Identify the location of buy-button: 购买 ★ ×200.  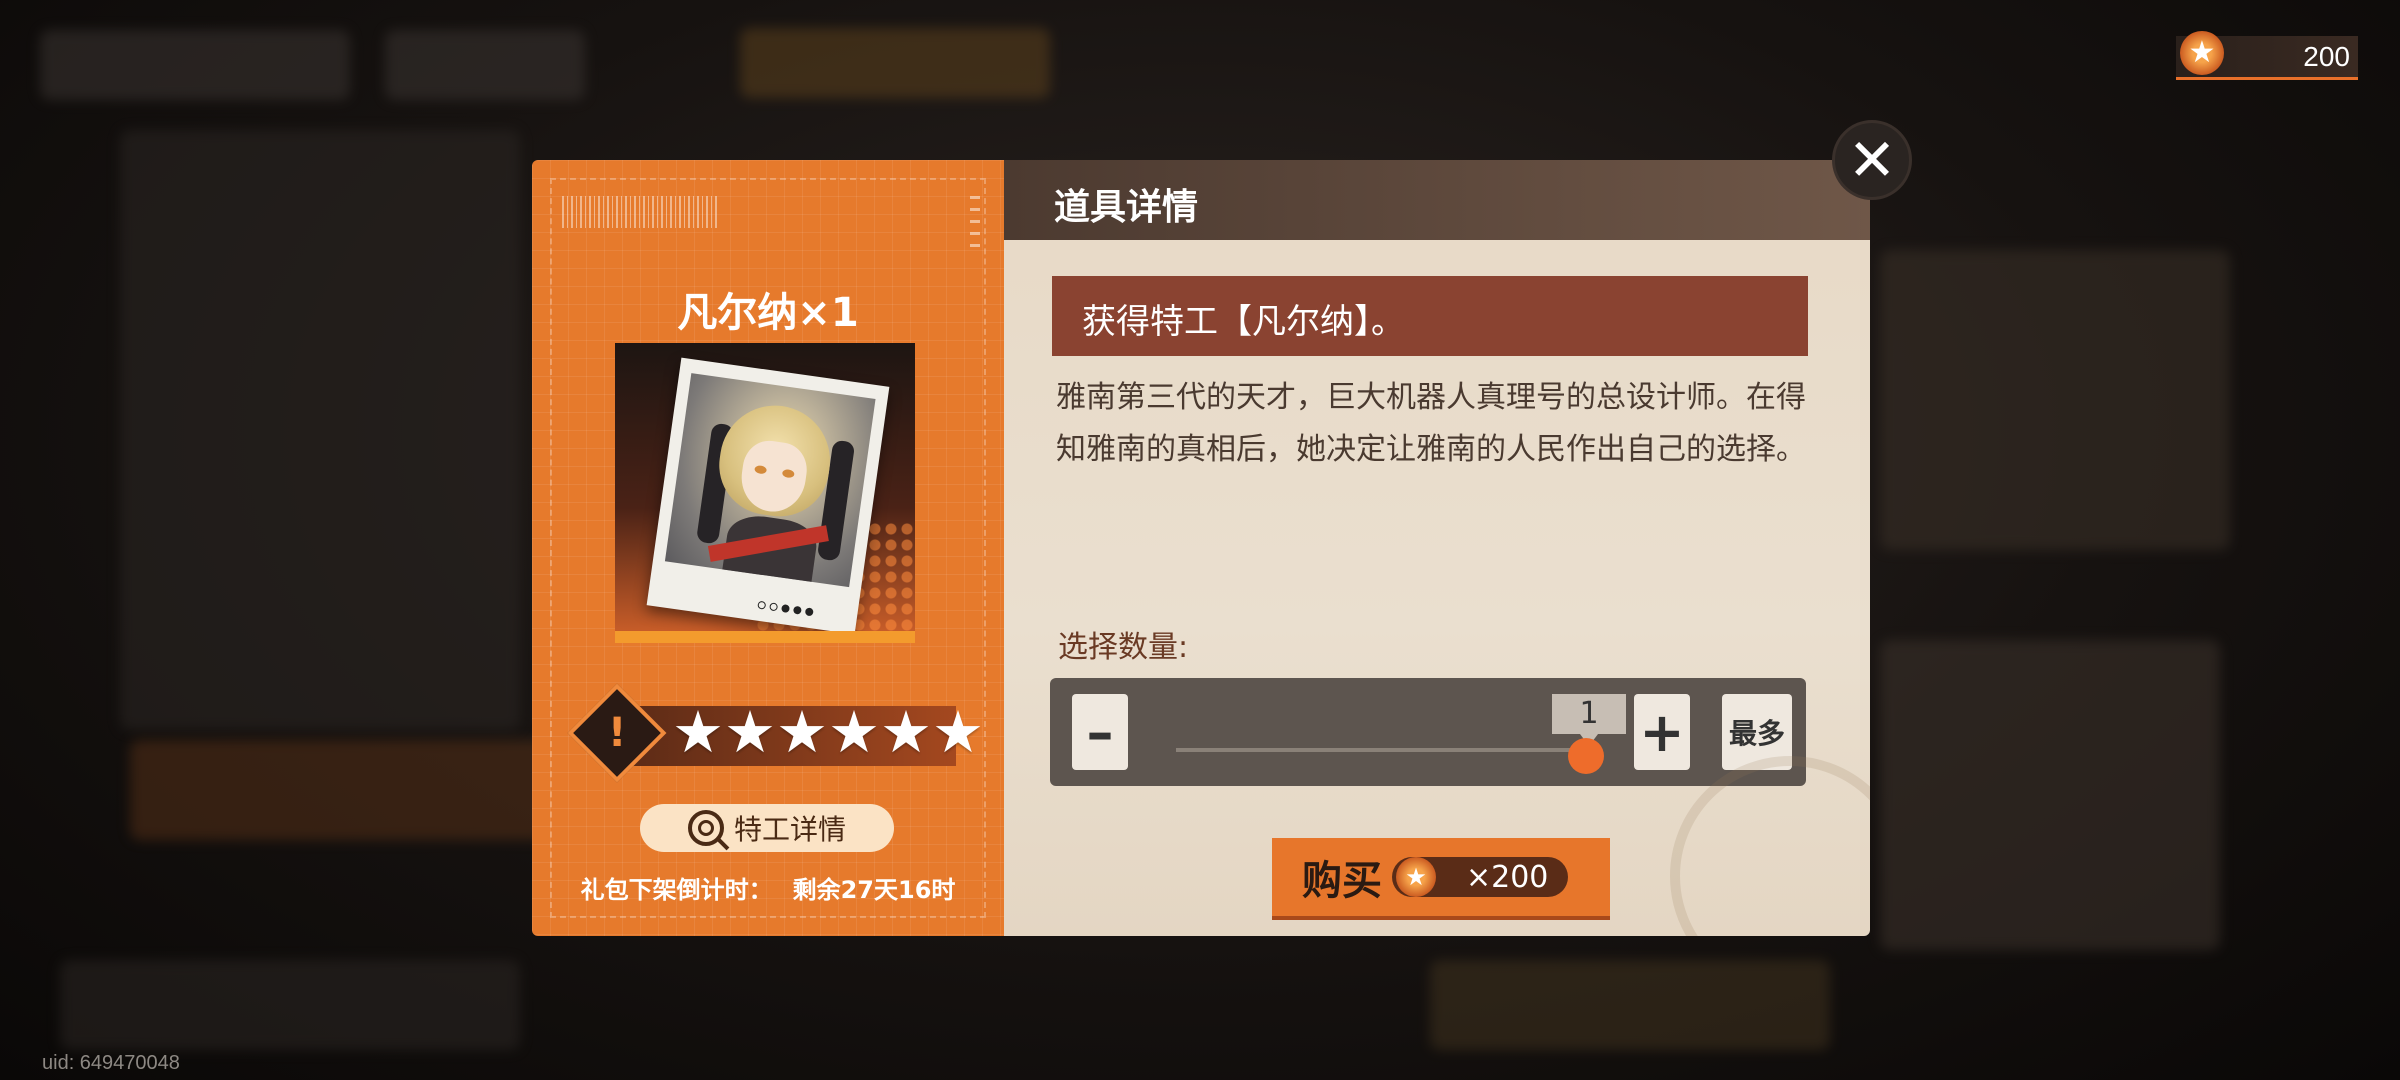
(1441, 877).